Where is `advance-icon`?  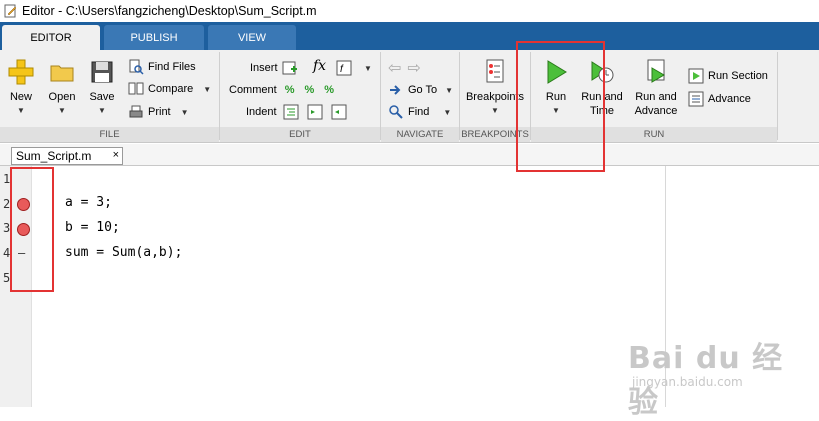
advance-icon is located at coordinates (696, 99).